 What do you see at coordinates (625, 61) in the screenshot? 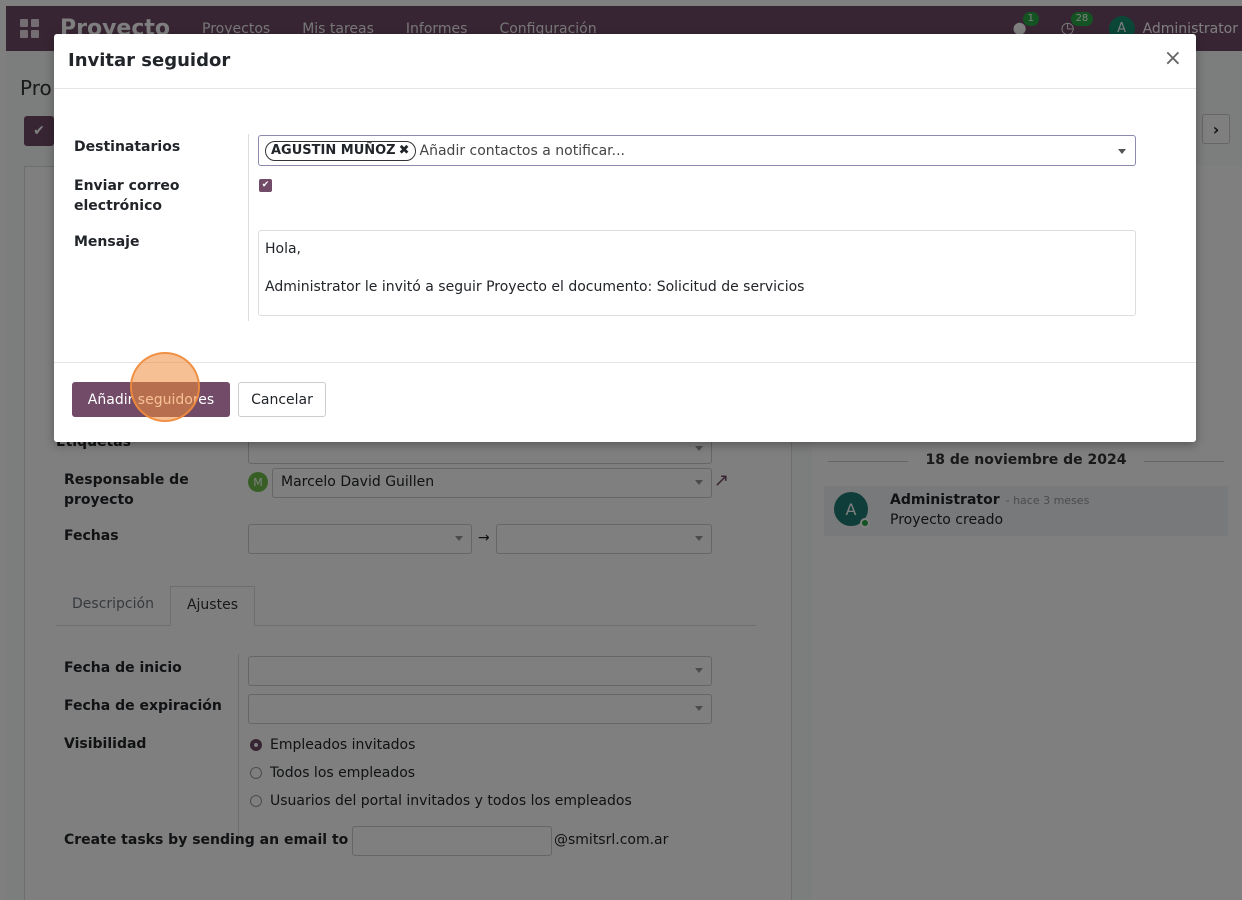
I see `dialog-header: Invitar seguidor ×` at bounding box center [625, 61].